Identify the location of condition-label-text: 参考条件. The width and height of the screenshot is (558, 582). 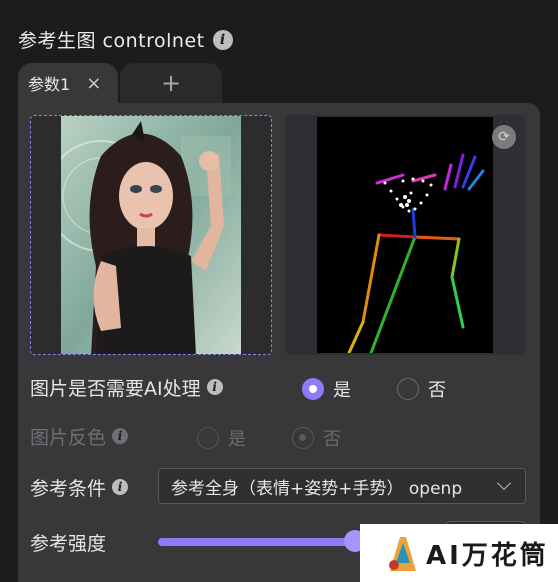
(68, 488).